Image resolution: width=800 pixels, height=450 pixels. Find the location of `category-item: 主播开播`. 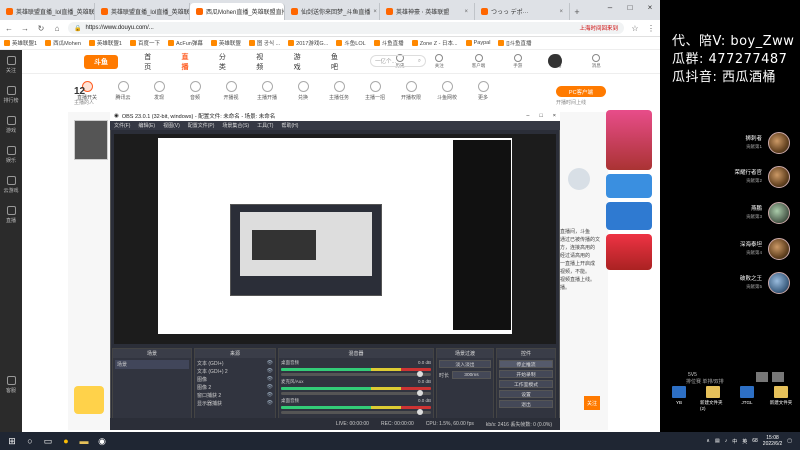

category-item: 主播开播 is located at coordinates (267, 91).